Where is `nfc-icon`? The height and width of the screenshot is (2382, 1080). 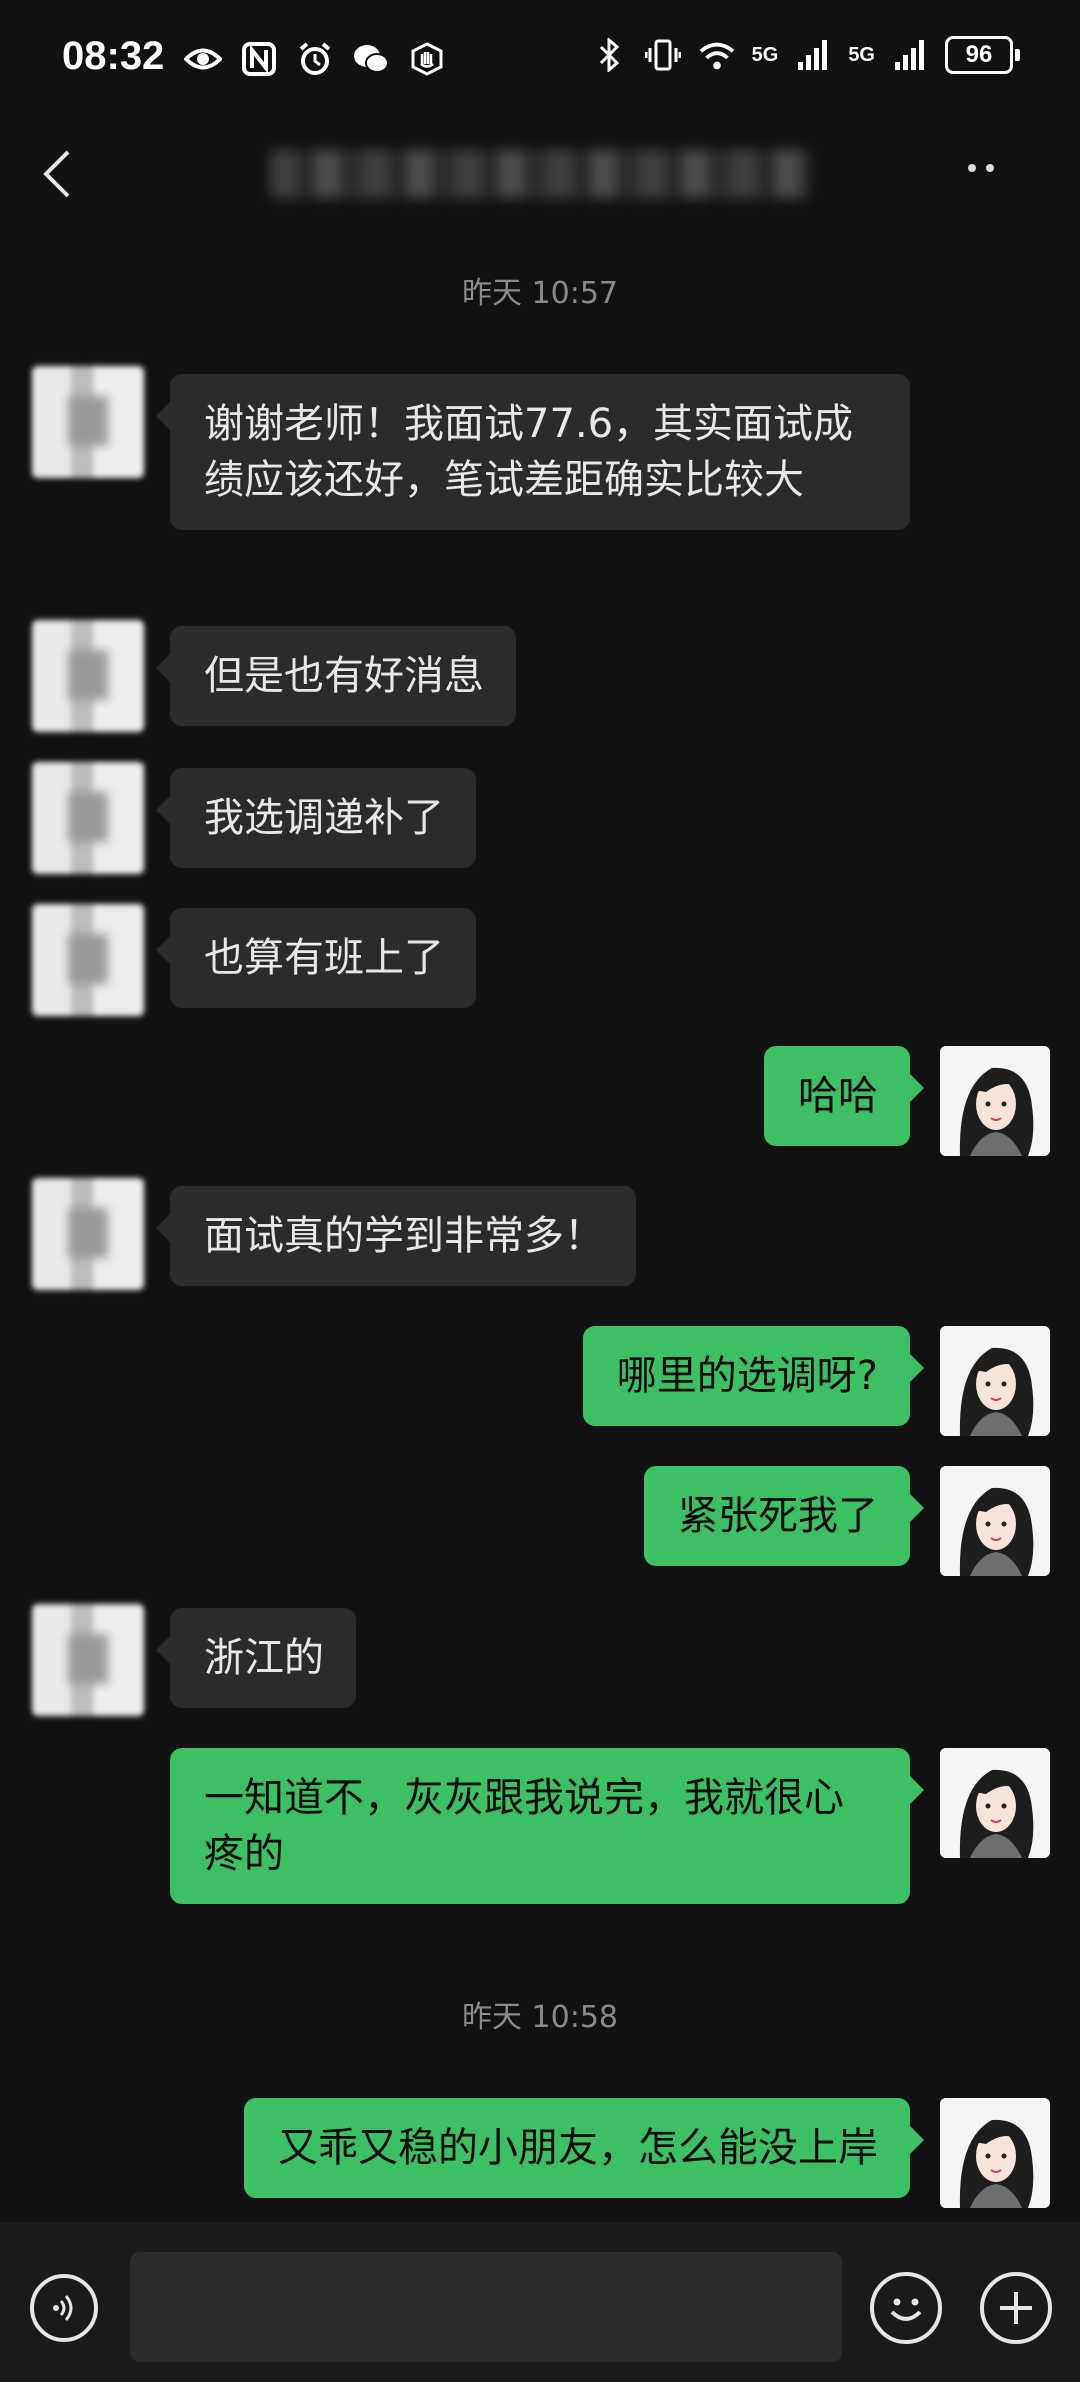
nfc-icon is located at coordinates (259, 59).